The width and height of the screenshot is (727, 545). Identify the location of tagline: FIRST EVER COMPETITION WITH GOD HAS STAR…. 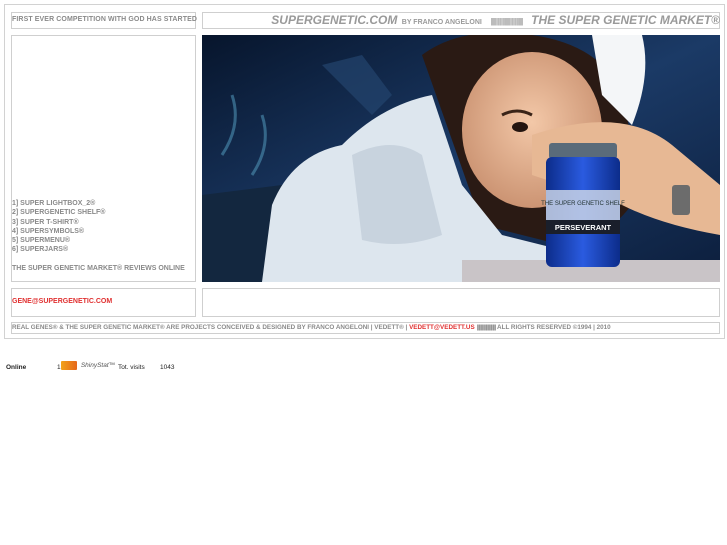
(105, 19).